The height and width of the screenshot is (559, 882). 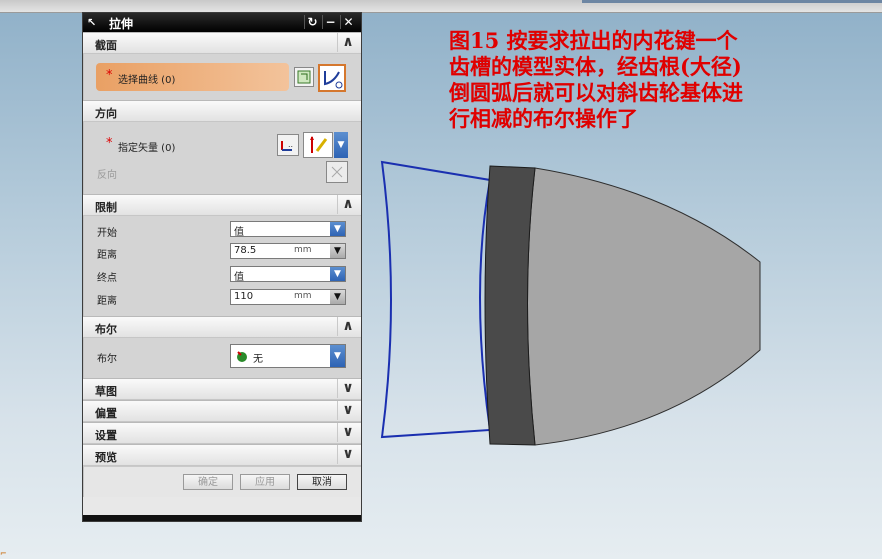 I want to click on limits-body: 开始 值 ▼ 距离 78.5 mm ▼ 终点 值 ▼ 距离 110 mm ▼, so click(x=222, y=266).